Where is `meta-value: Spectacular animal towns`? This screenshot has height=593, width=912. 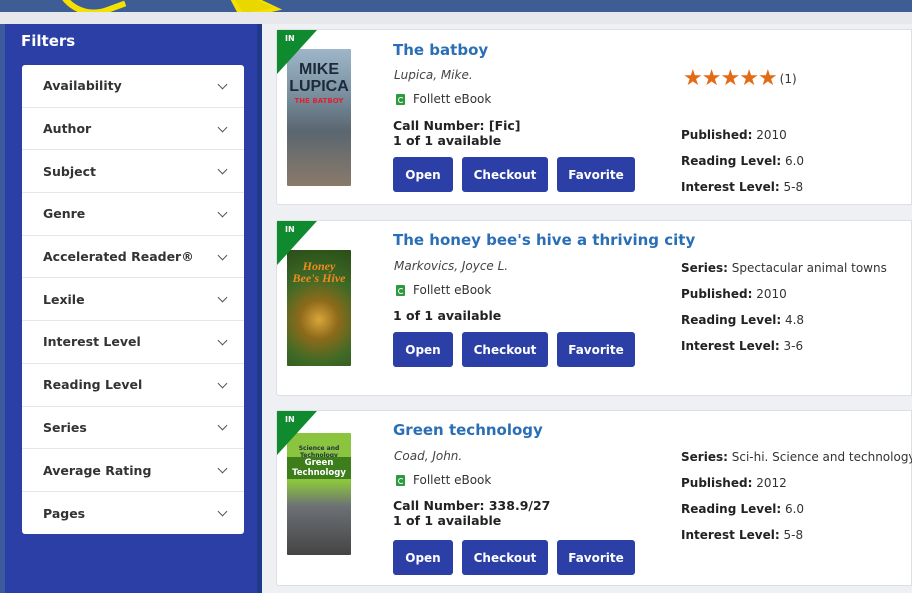
meta-value: Spectacular animal towns is located at coordinates (809, 268).